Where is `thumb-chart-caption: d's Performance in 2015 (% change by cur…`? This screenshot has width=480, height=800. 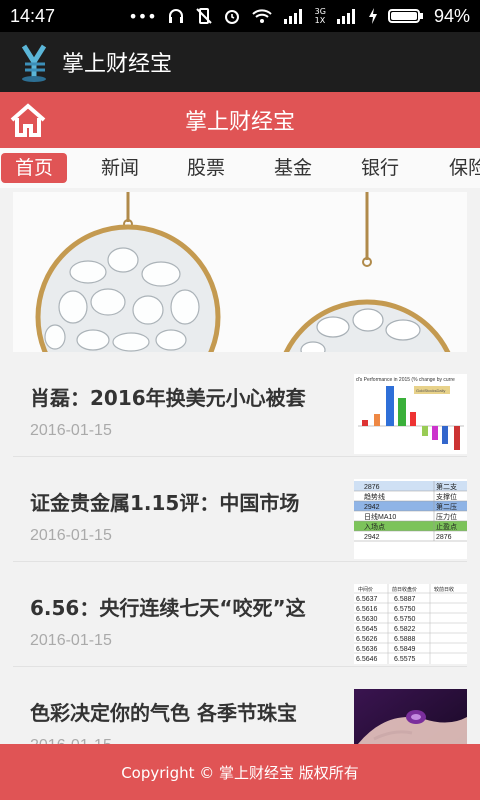 thumb-chart-caption: d's Performance in 2015 (% change by cur… is located at coordinates (405, 380).